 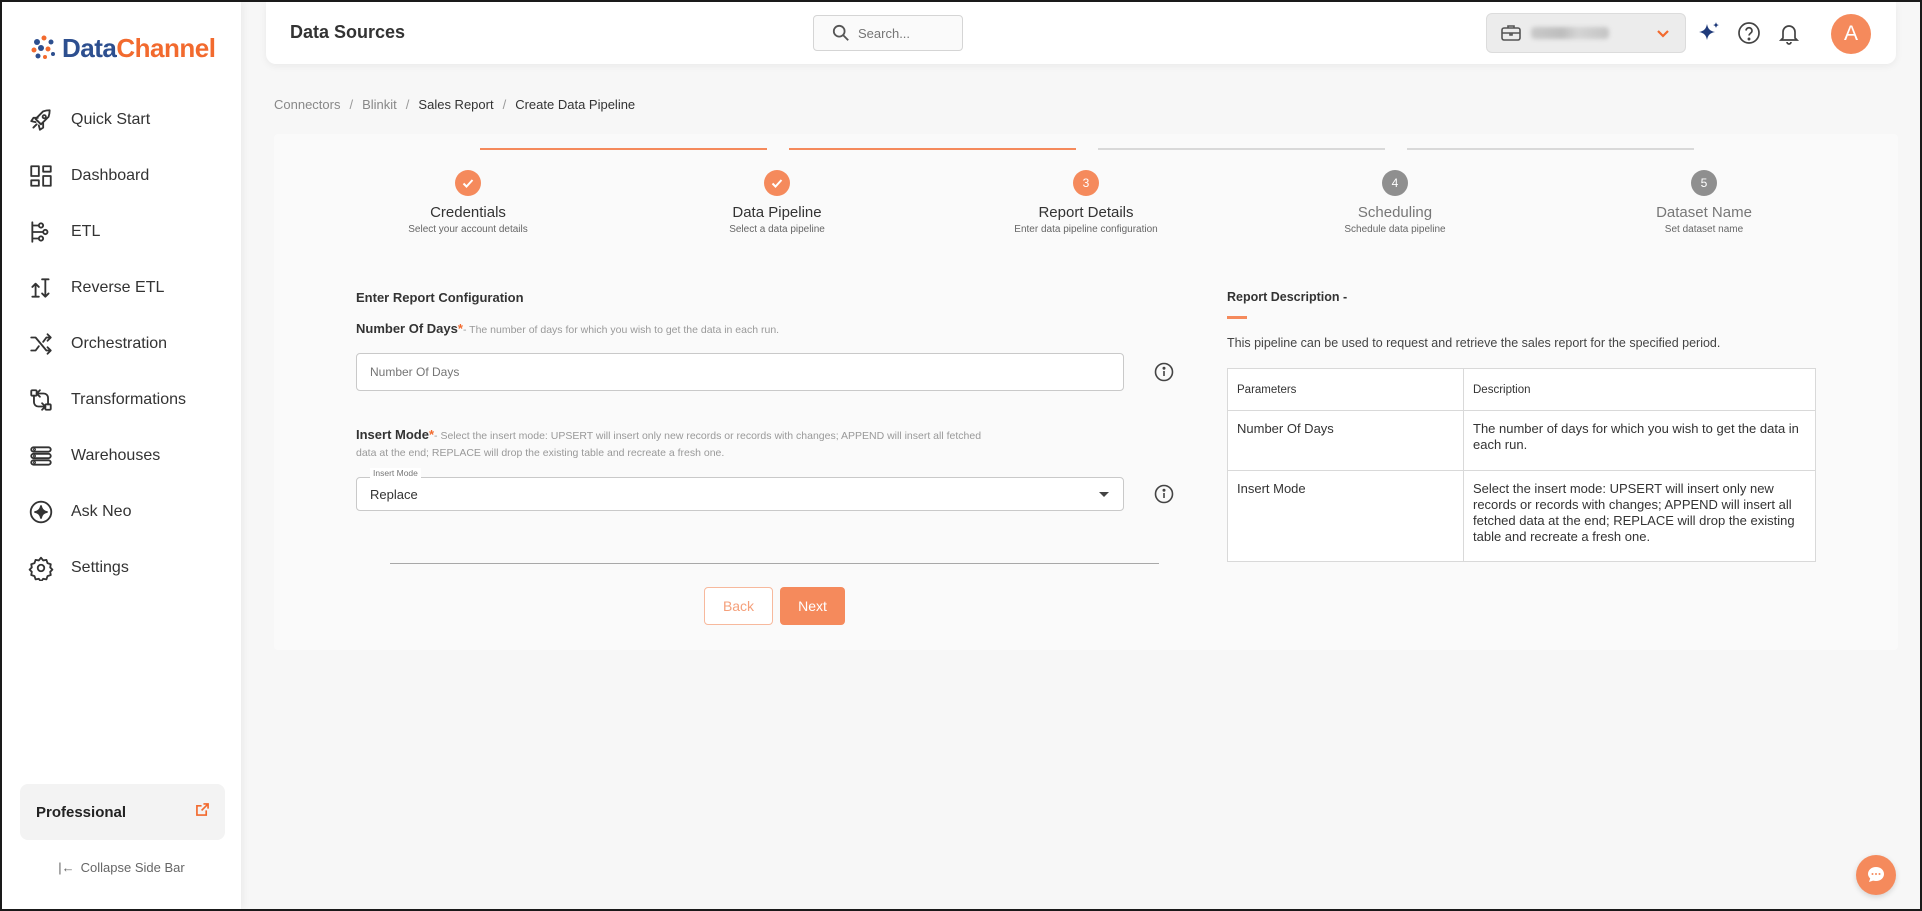 I want to click on external-link-icon, so click(x=202, y=812).